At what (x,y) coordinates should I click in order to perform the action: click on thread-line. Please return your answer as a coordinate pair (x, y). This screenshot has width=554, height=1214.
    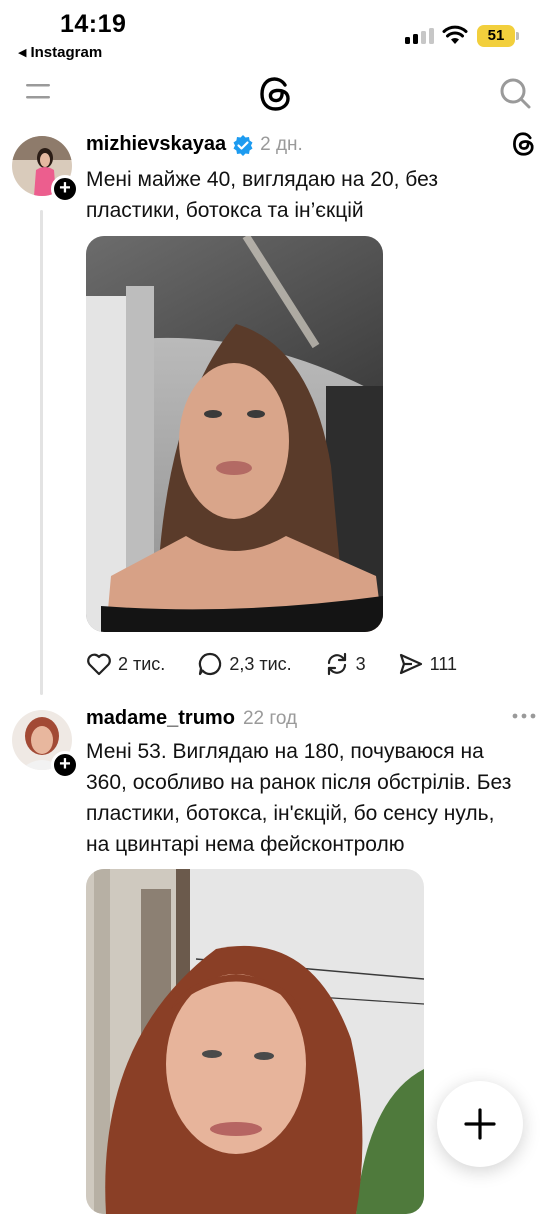
    Looking at the image, I should click on (41, 452).